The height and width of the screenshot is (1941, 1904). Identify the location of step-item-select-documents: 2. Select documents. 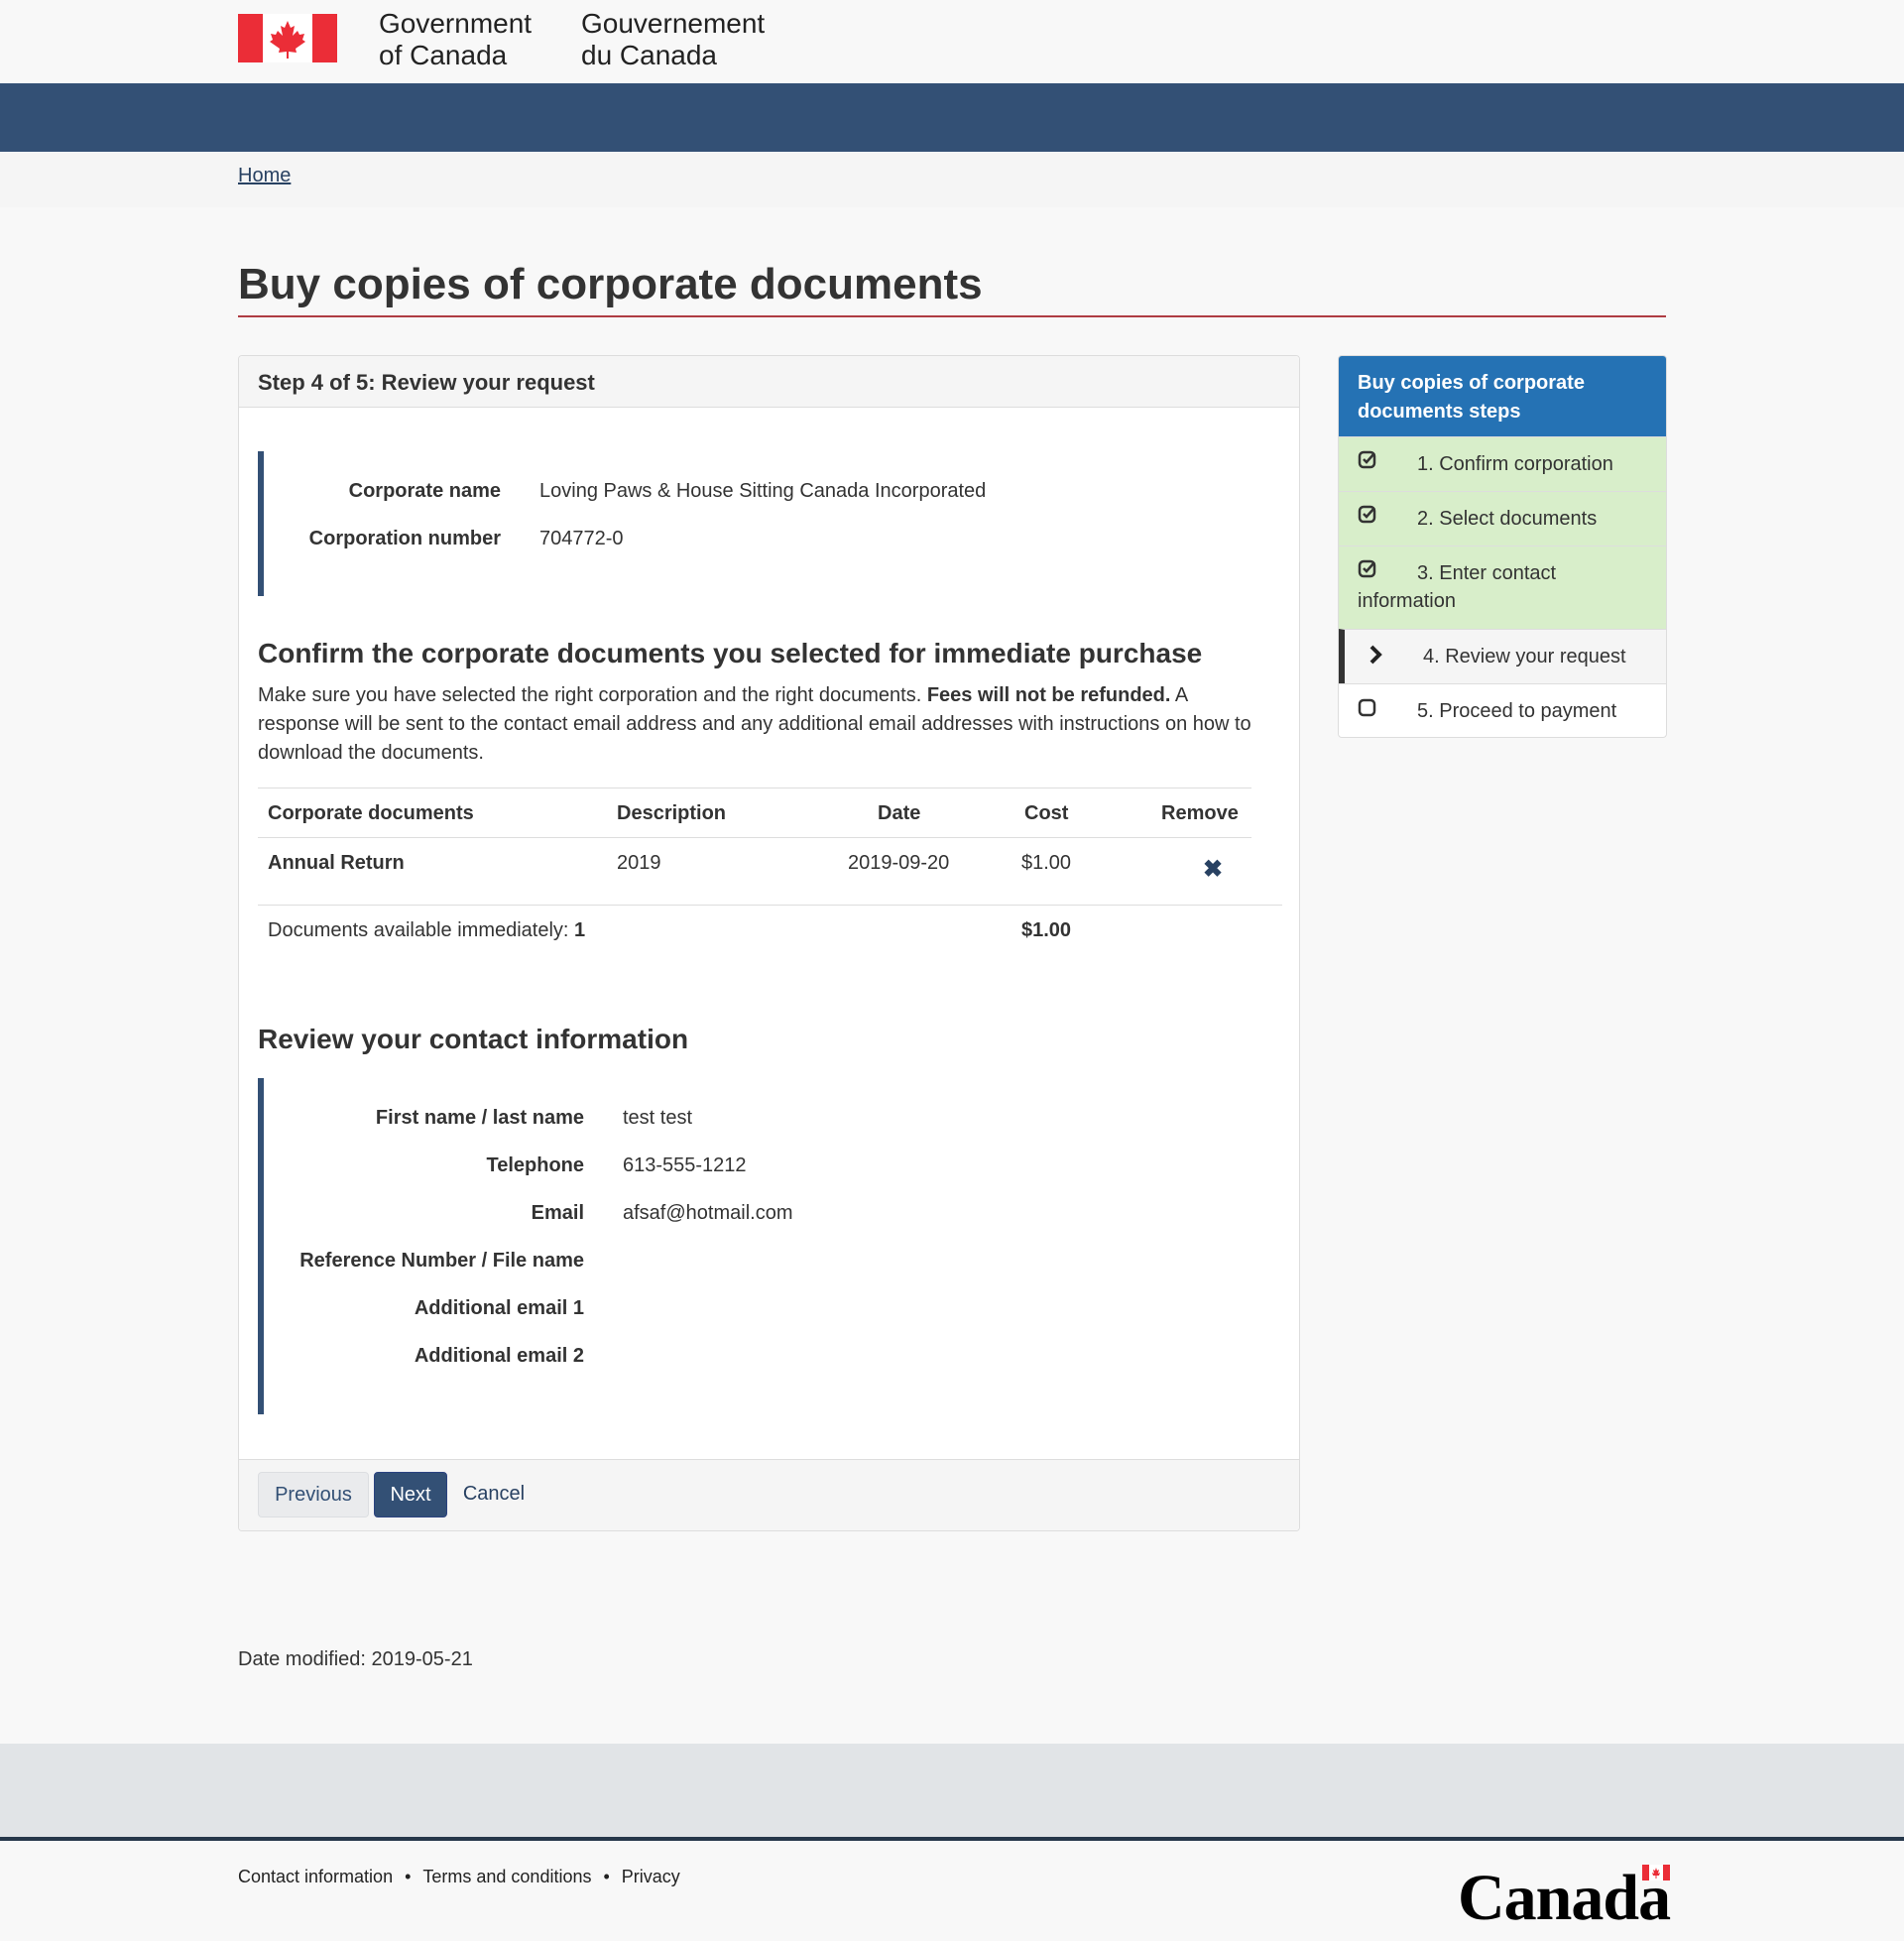
(1502, 518).